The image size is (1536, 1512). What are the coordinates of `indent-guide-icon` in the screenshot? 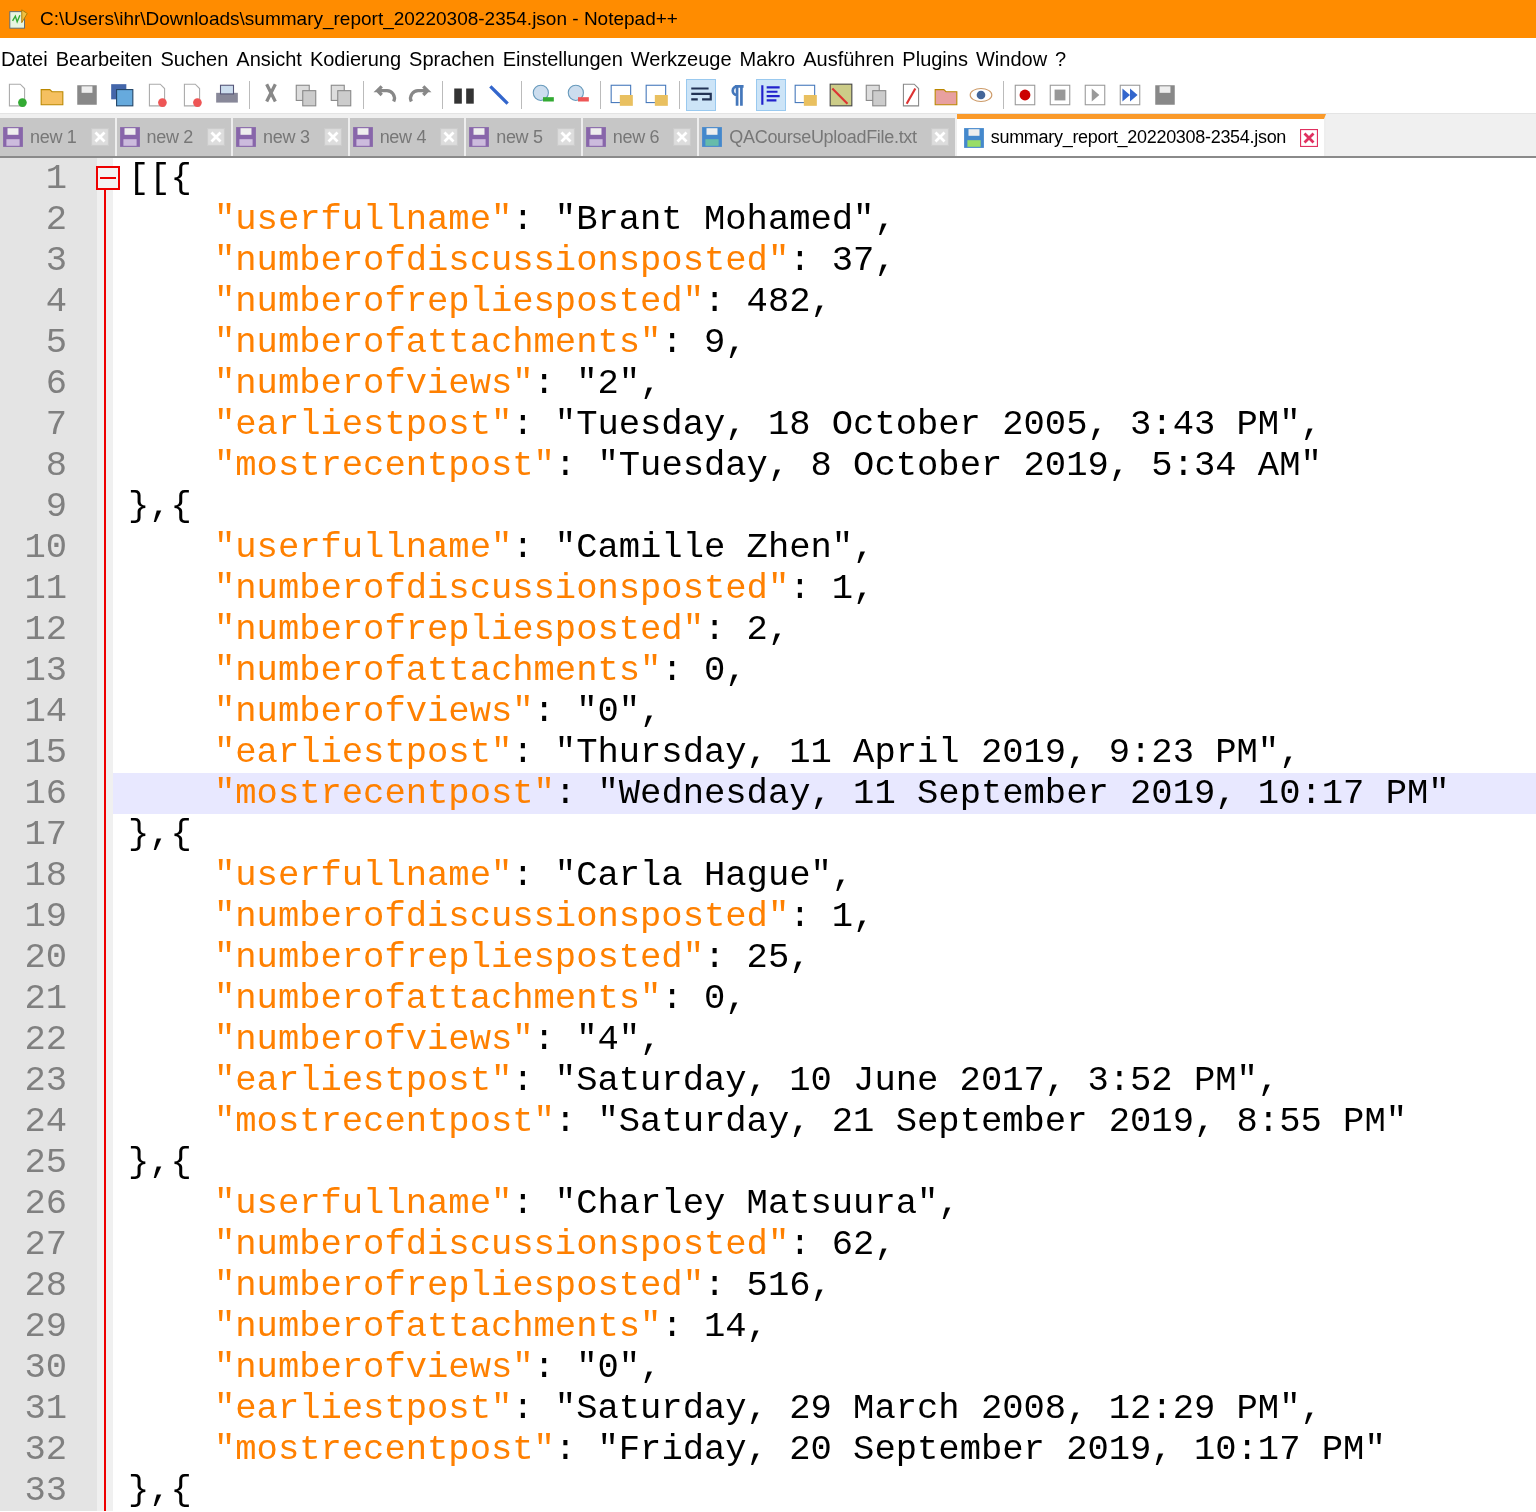 It's located at (771, 94).